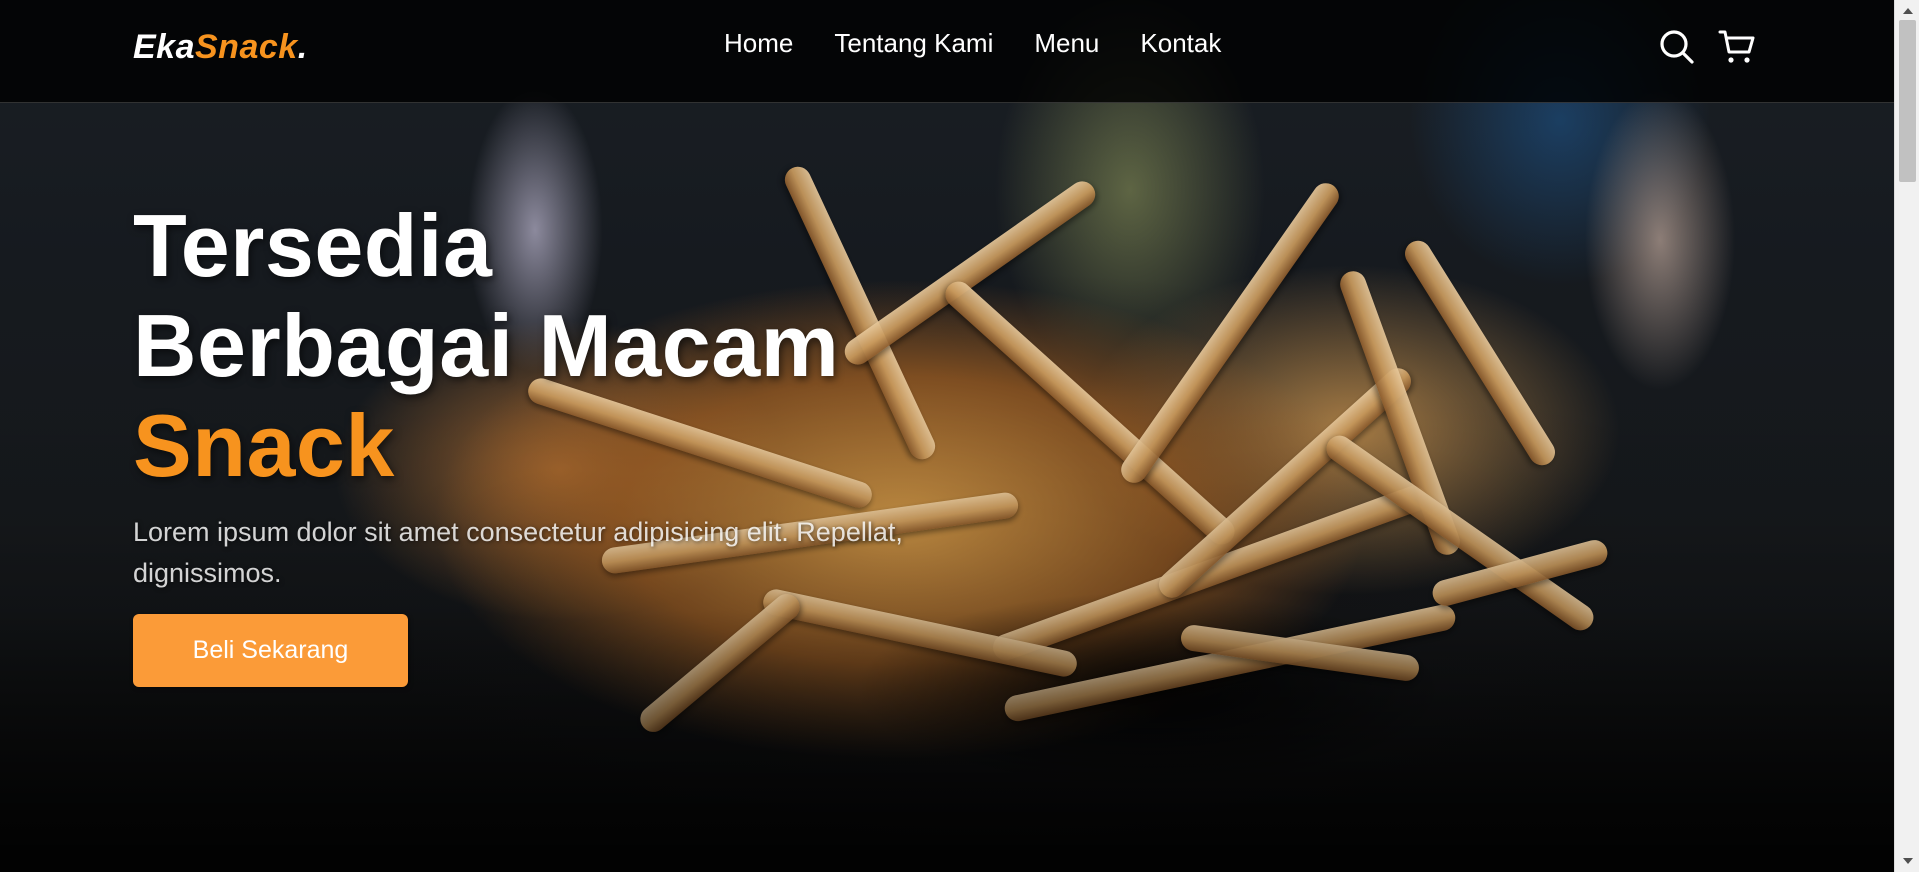 This screenshot has width=1919, height=872. What do you see at coordinates (313, 245) in the screenshot?
I see `hero-title-line1: Tersedia` at bounding box center [313, 245].